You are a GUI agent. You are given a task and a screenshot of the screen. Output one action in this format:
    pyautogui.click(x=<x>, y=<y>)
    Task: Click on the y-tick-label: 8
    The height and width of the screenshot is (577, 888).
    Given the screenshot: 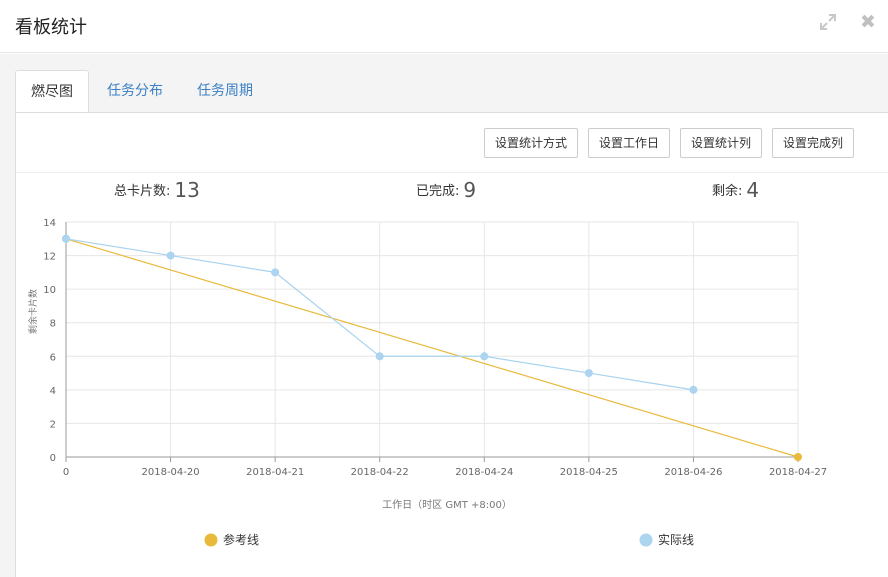 What is the action you would take?
    pyautogui.click(x=53, y=324)
    